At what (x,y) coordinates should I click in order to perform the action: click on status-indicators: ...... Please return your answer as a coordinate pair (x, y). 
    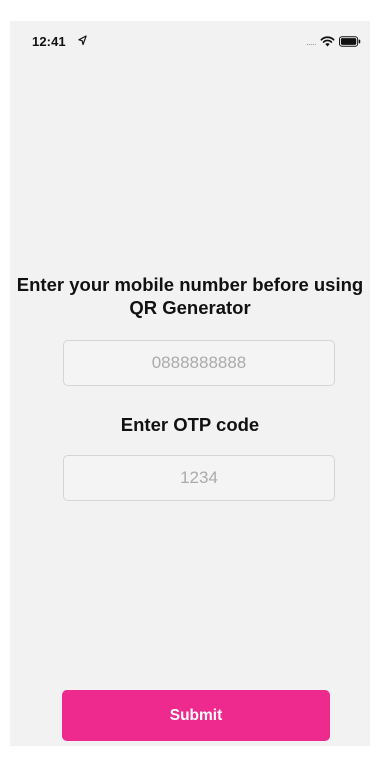
    Looking at the image, I should click on (333, 41).